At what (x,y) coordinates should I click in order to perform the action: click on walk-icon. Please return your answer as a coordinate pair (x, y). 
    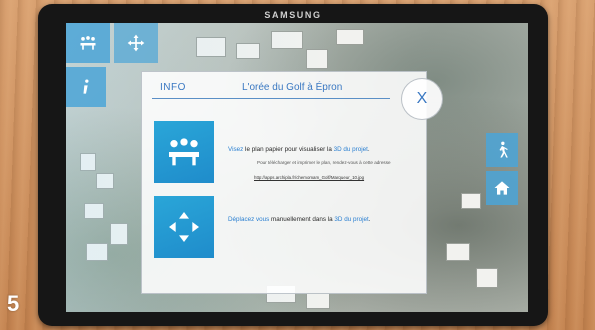
    Looking at the image, I should click on (503, 149).